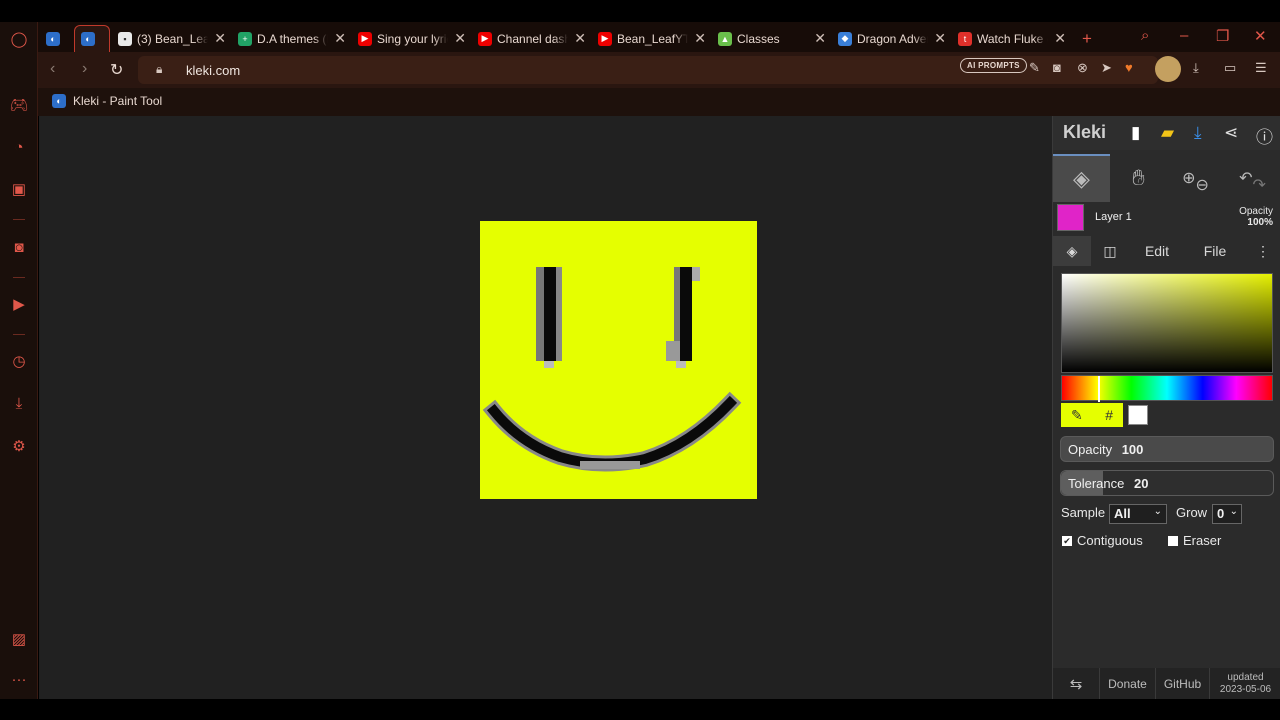  What do you see at coordinates (19, 40) in the screenshot?
I see `opera-logo-icon: ◯` at bounding box center [19, 40].